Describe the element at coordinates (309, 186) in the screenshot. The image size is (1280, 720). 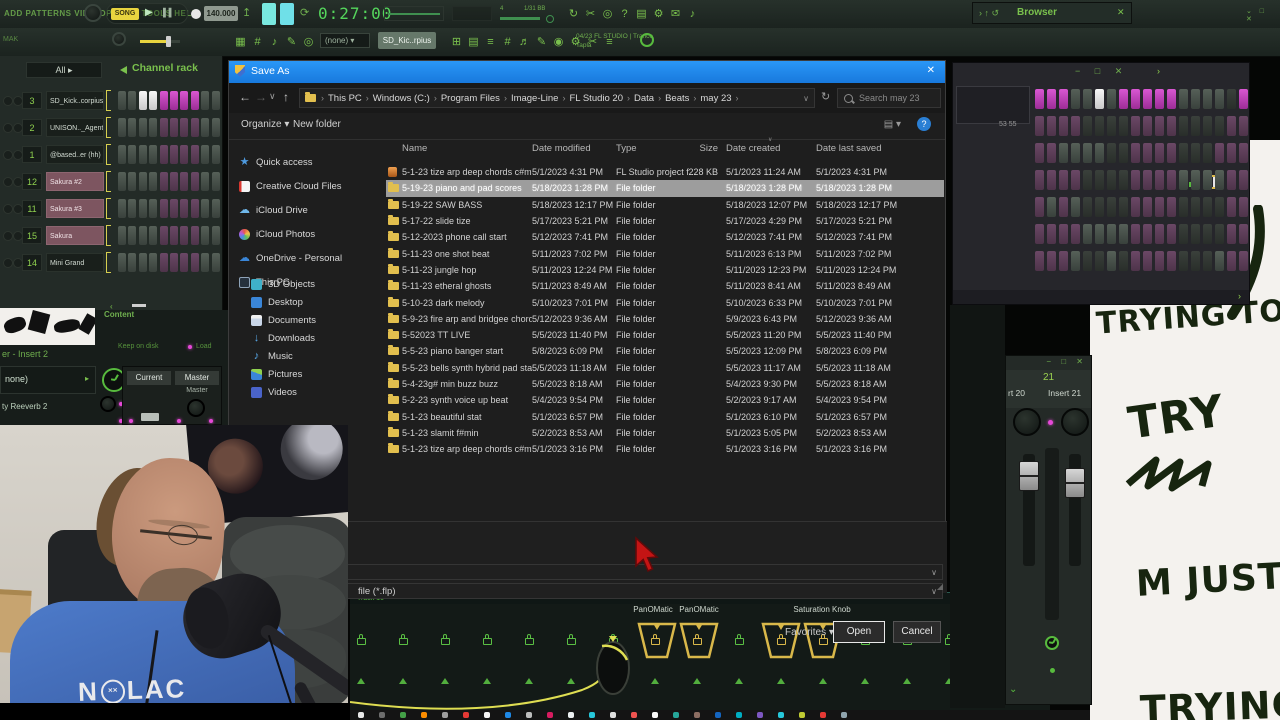
I see `sidebar-item-cc: Creative Cloud Files` at that location.